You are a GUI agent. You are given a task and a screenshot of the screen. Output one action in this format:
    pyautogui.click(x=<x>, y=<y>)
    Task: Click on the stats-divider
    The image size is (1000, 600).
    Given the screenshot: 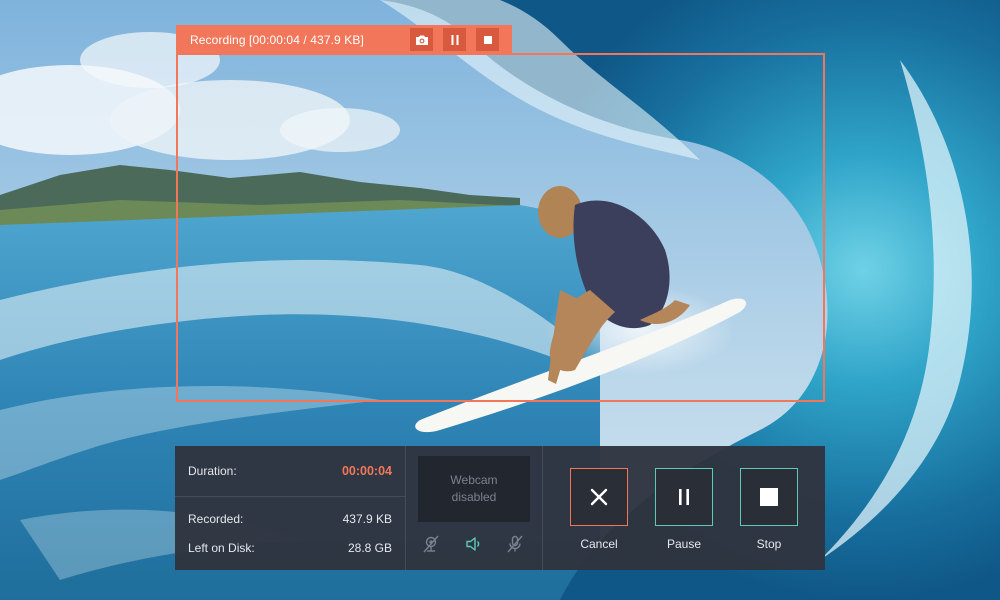 What is the action you would take?
    pyautogui.click(x=290, y=496)
    